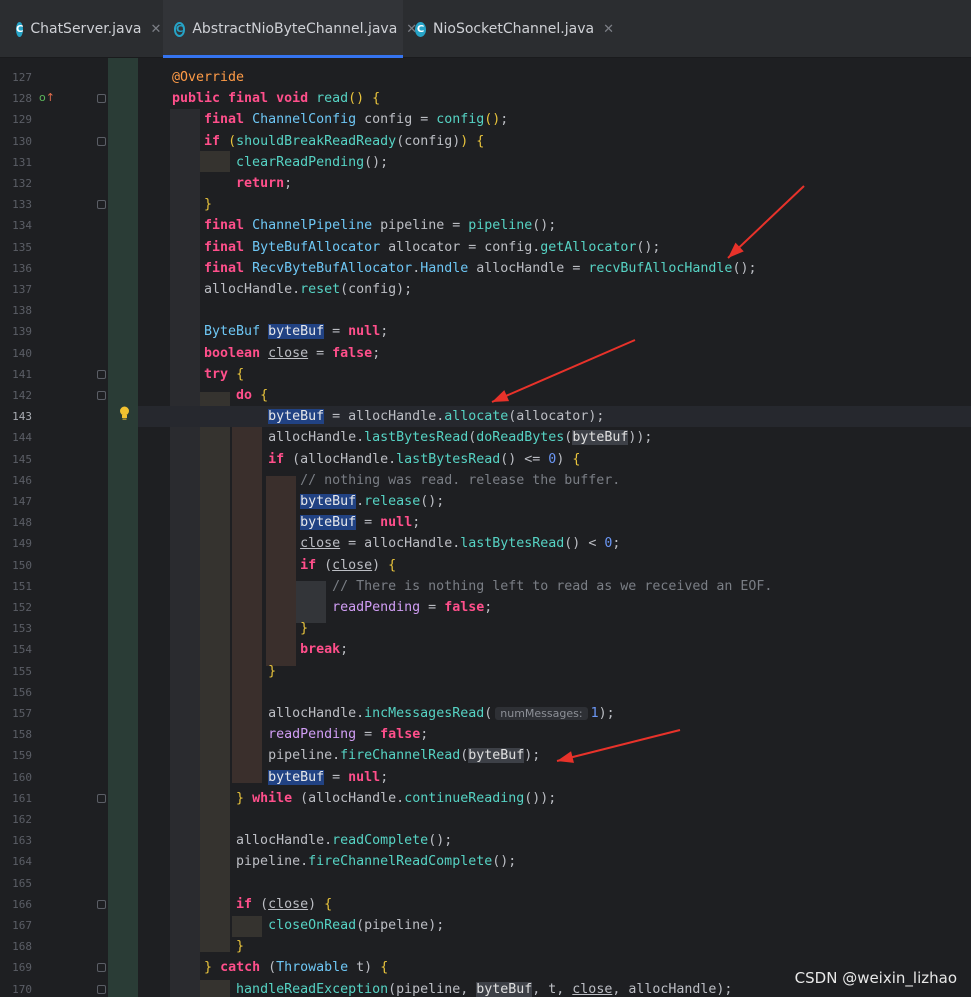  Describe the element at coordinates (180, 29) in the screenshot. I see `abstract-class-icon: C` at that location.